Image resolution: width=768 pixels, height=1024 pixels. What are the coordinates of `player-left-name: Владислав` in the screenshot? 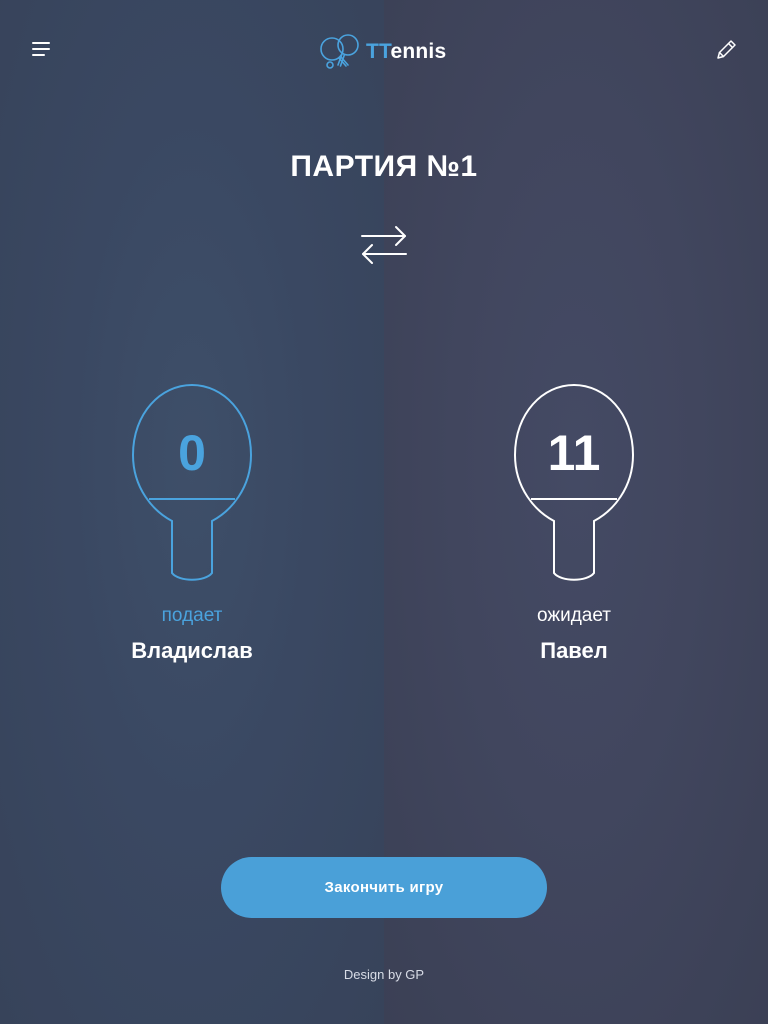 It's located at (192, 650).